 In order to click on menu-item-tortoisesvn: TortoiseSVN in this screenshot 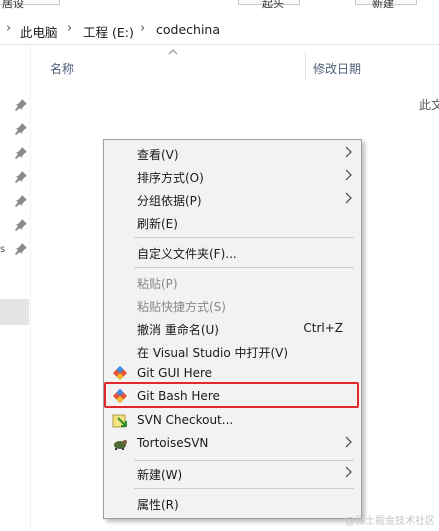, I will do `click(232, 443)`.